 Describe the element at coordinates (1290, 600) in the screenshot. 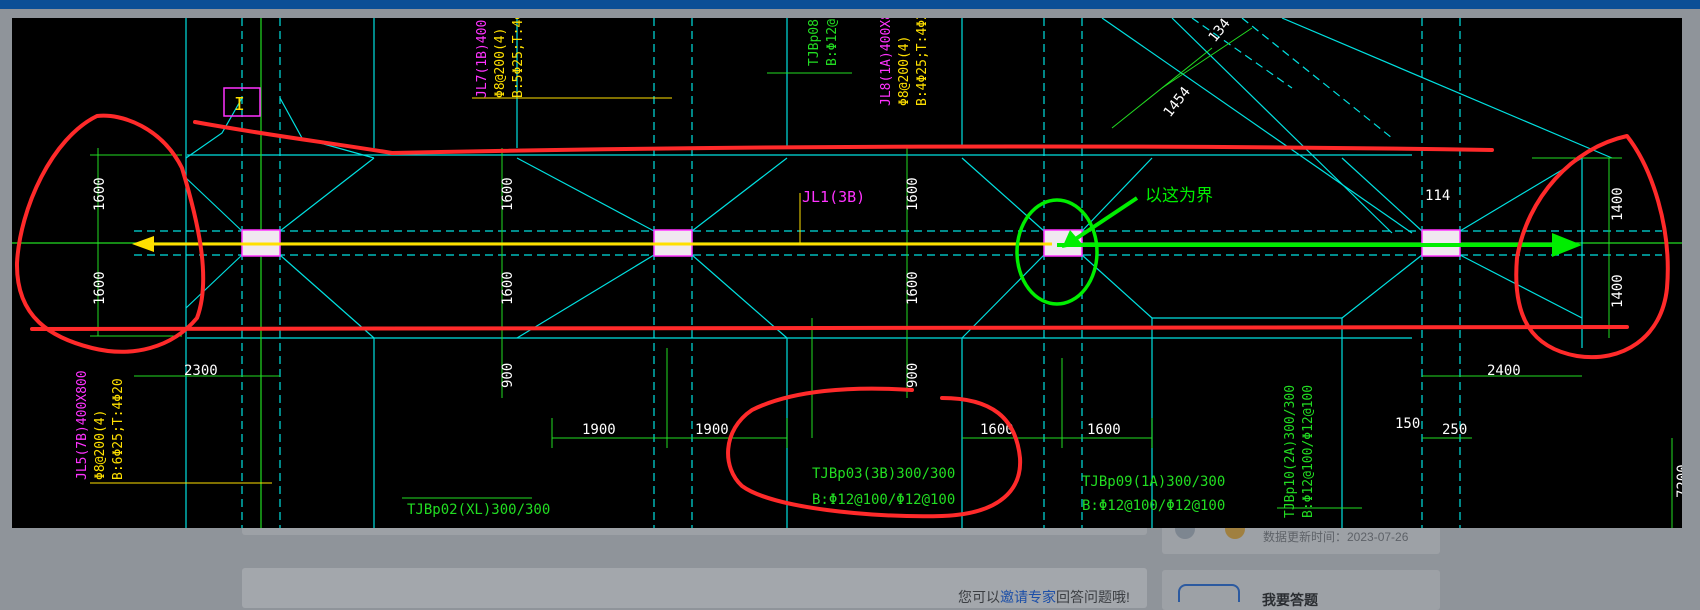

I see `answer-title-text: 我要答题` at that location.